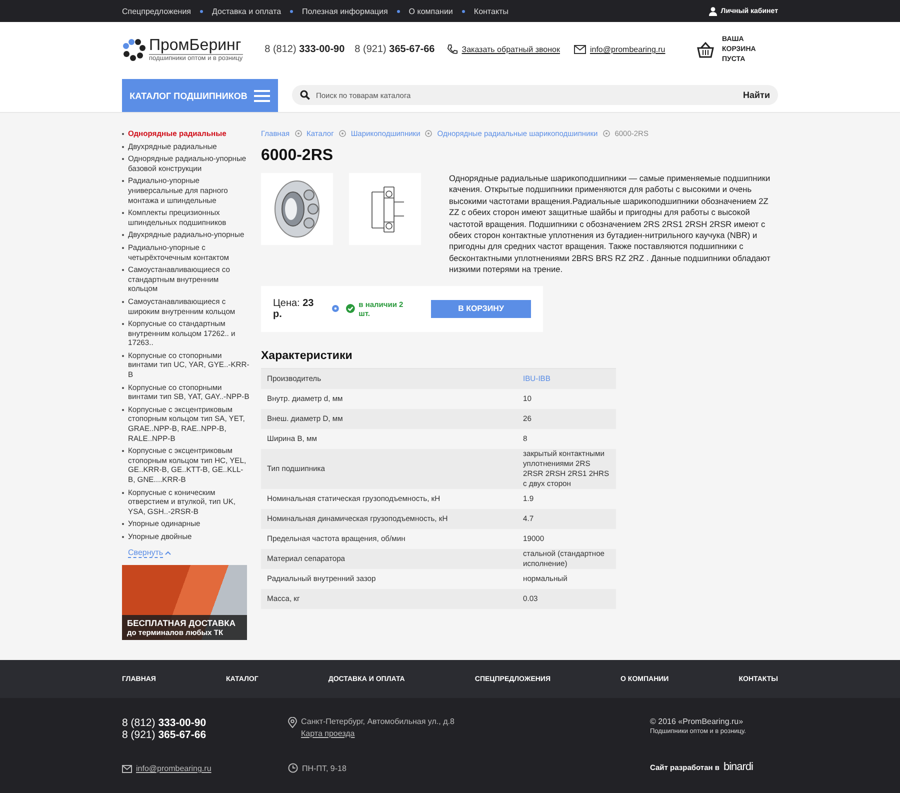 The image size is (900, 793). I want to click on caret-up-icon, so click(168, 552).